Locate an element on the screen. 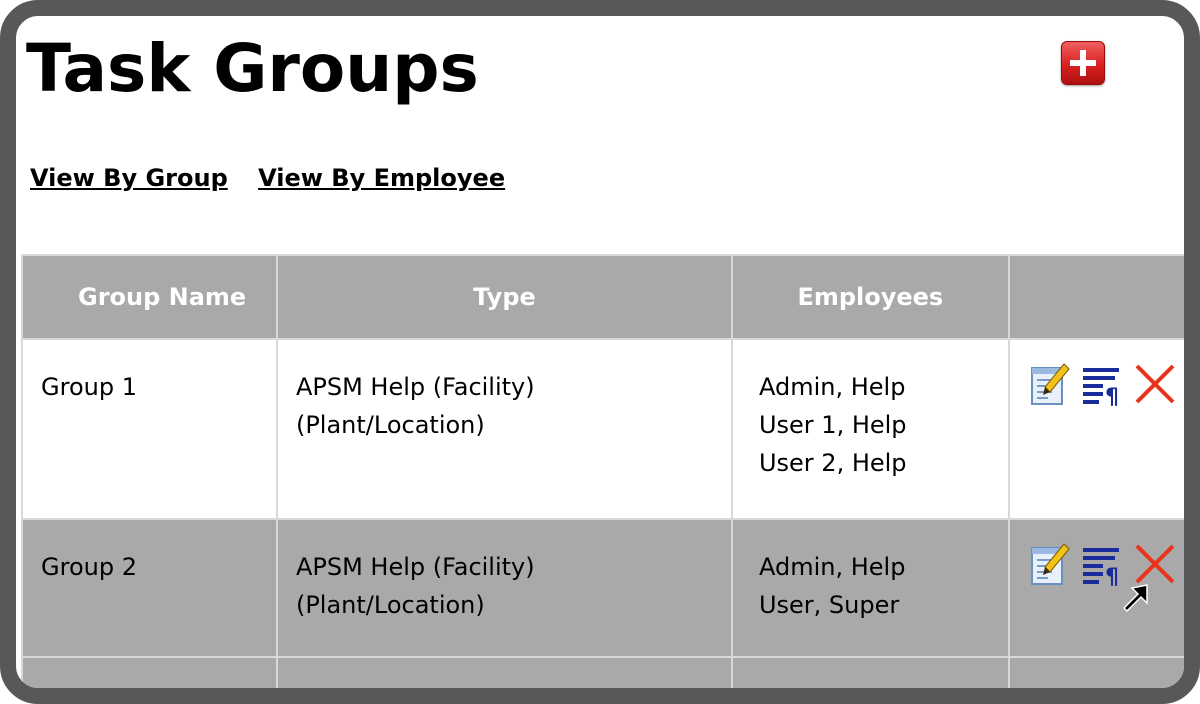 Image resolution: width=1200 pixels, height=704 pixels. group-name-cell: Group 2 is located at coordinates (149, 588).